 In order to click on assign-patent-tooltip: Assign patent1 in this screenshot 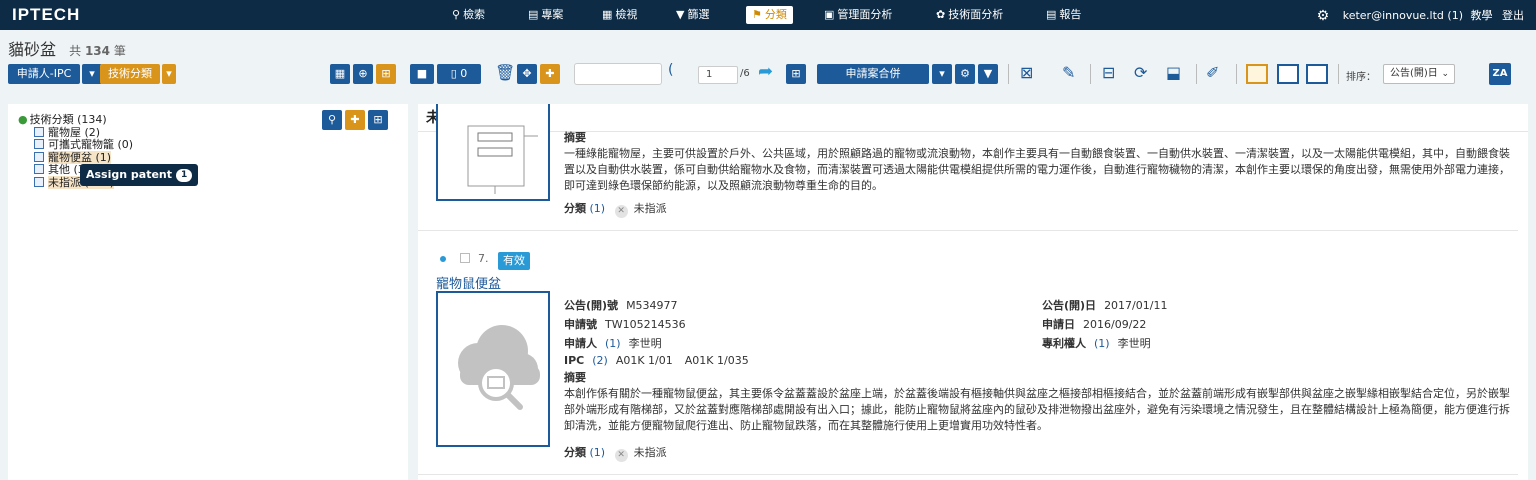, I will do `click(139, 175)`.